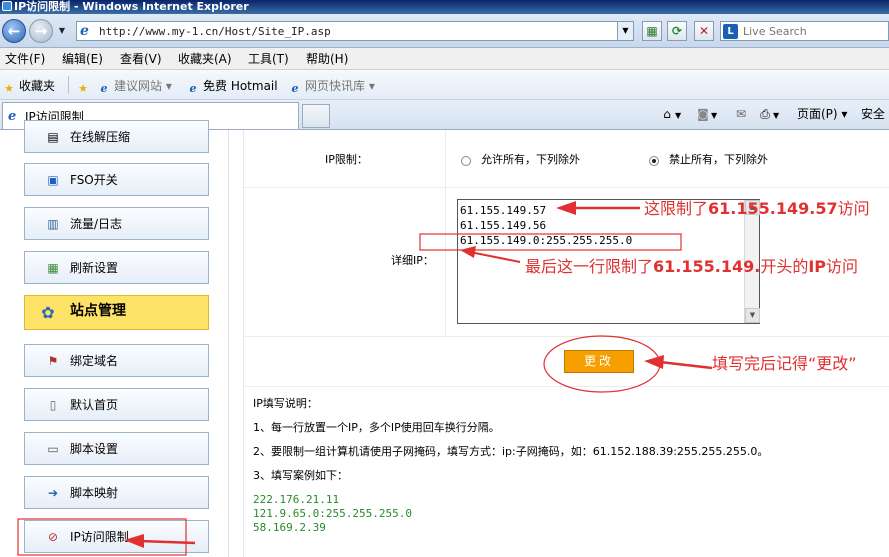 The image size is (889, 557). What do you see at coordinates (752, 315) in the screenshot?
I see `scroll-down-icon: ▼` at bounding box center [752, 315].